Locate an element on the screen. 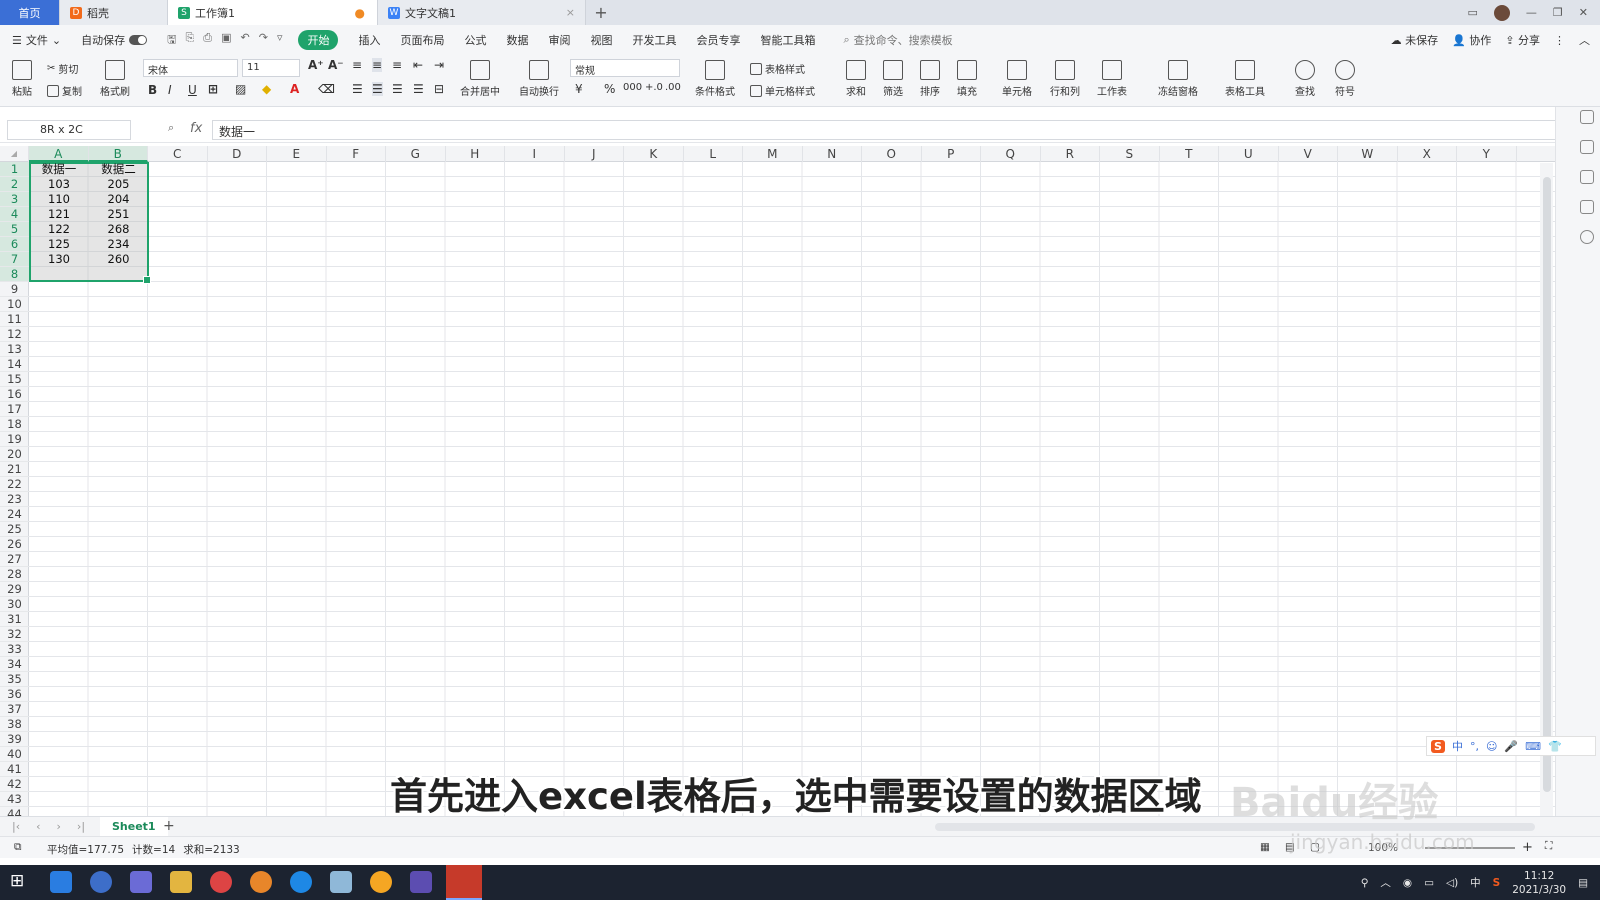 The height and width of the screenshot is (900, 1600). command-search: ⌕ 查找命令、搜索模板 is located at coordinates (897, 40).